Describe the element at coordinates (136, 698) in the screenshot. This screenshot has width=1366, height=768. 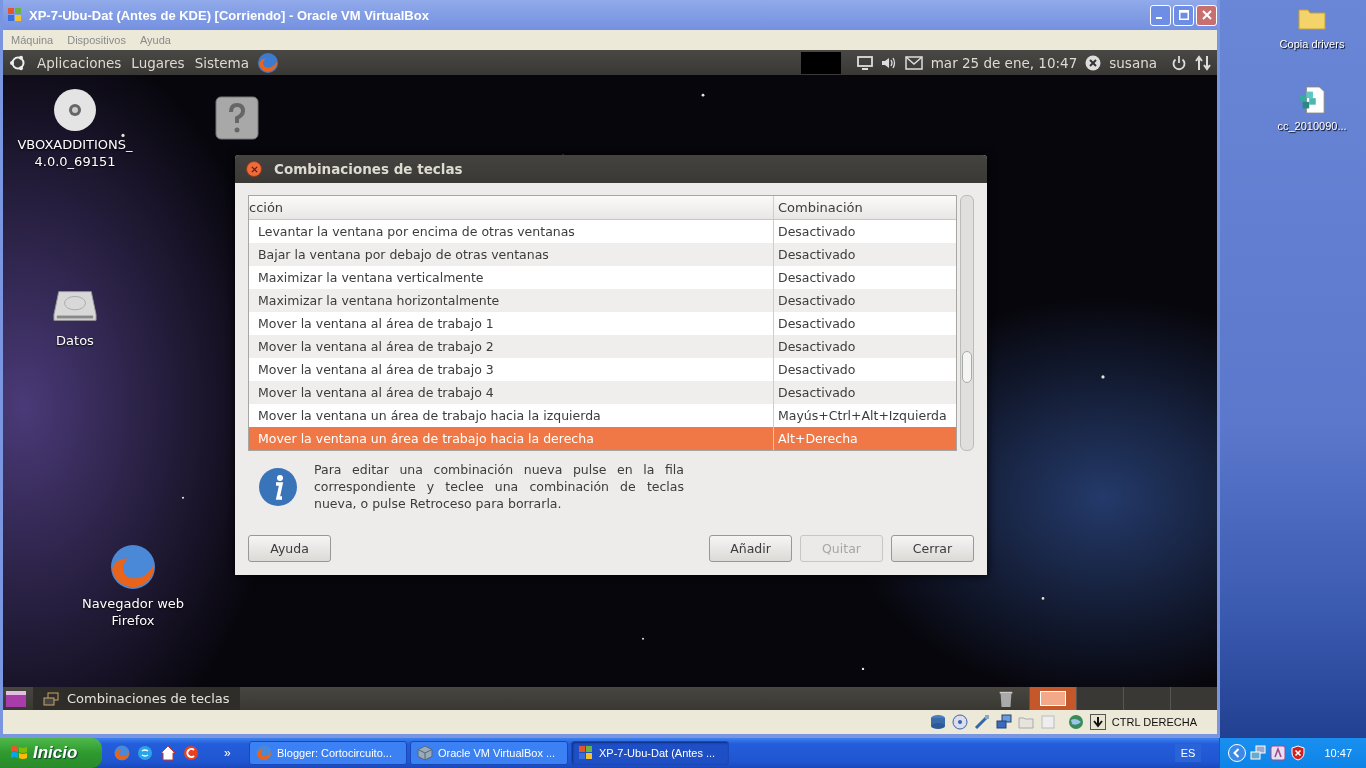
I see `taskbar-button: Combinaciones de teclas` at that location.